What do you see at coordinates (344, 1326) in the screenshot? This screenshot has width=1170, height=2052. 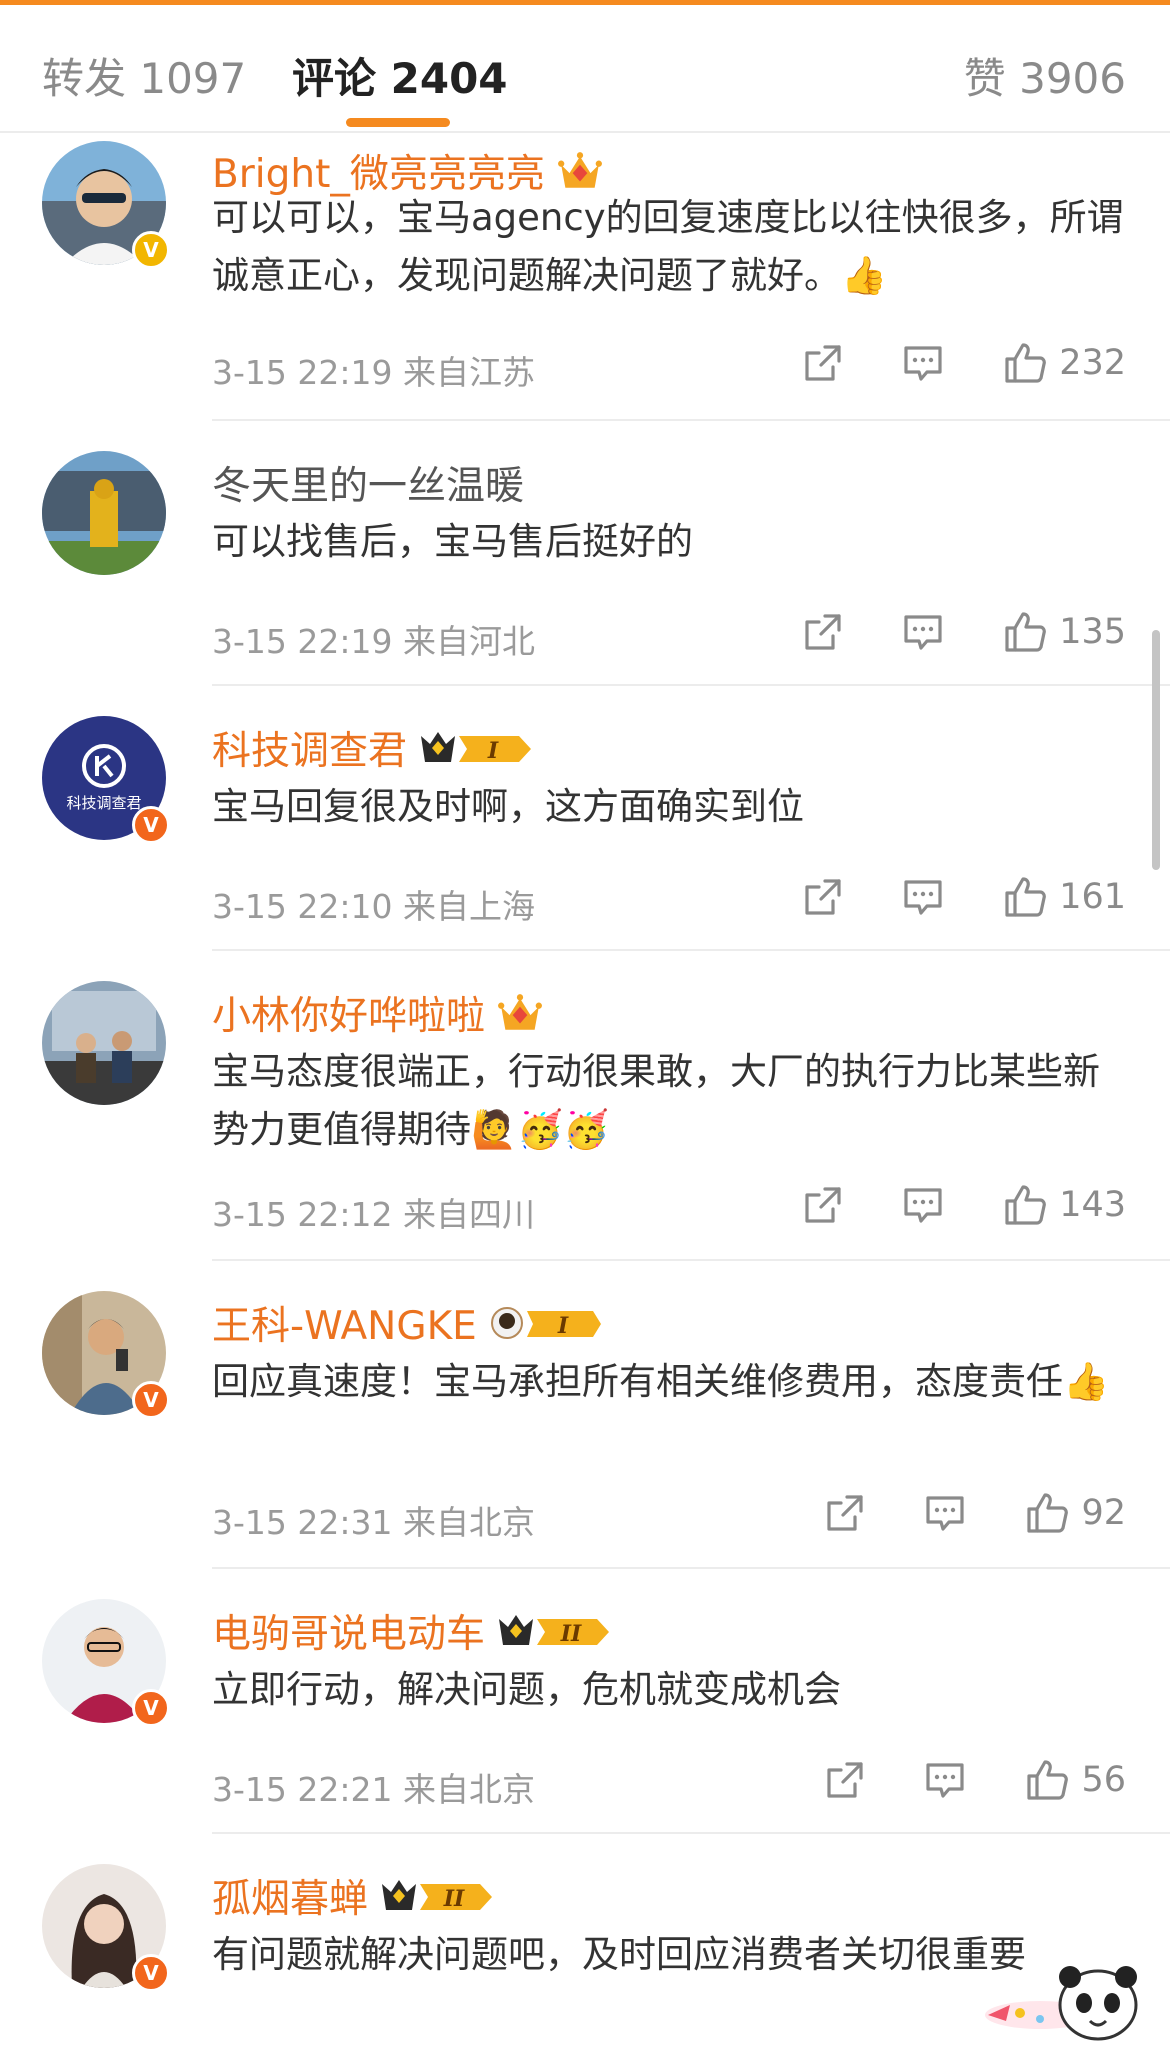 I see `username-text: 王科-WANGKE` at bounding box center [344, 1326].